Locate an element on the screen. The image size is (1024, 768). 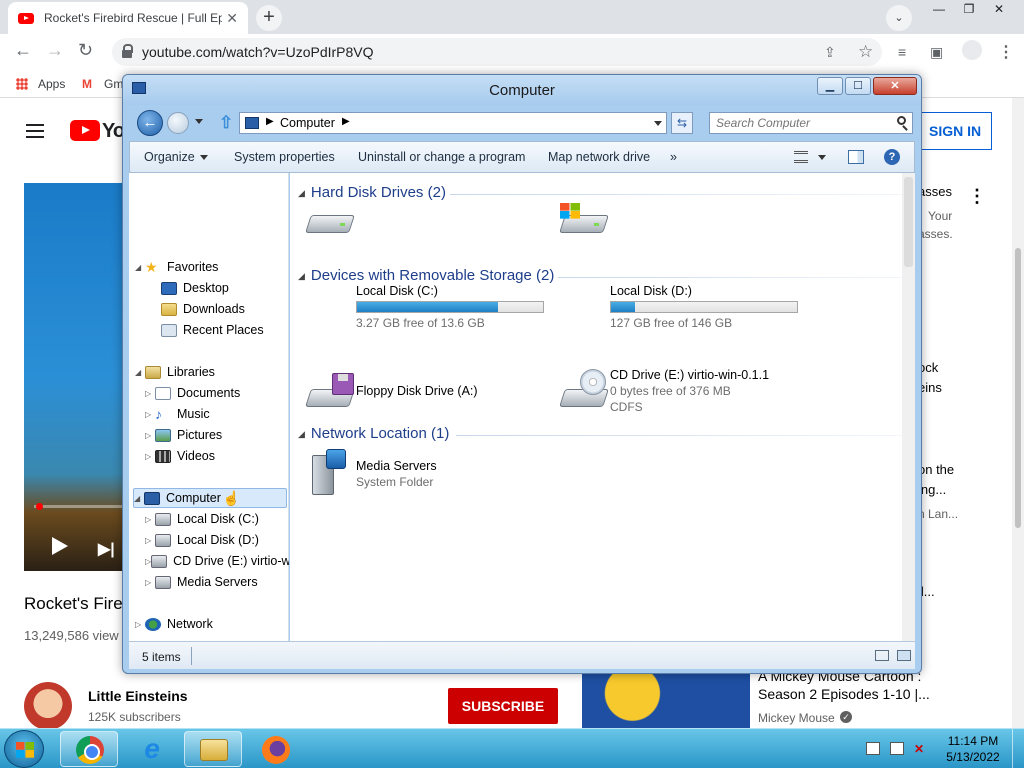
forward-button is located at coordinates (178, 123).